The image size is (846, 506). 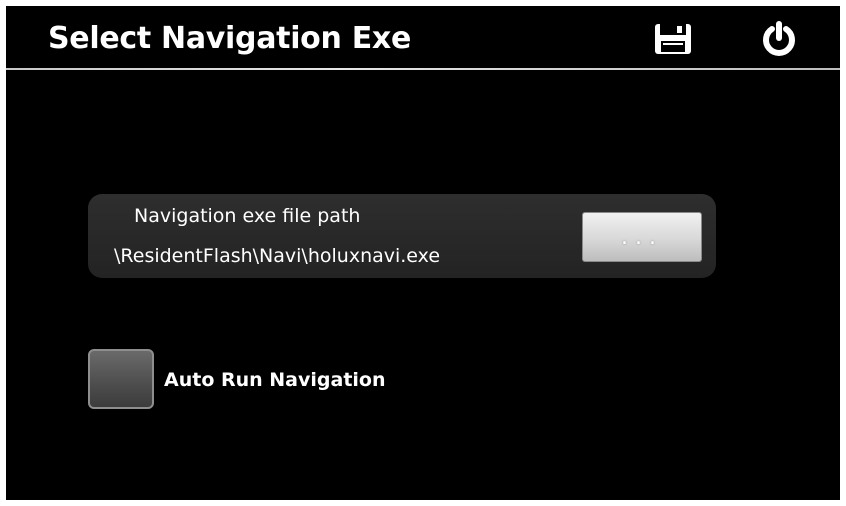 I want to click on auto-run-label: Auto Run Navigation, so click(x=275, y=380).